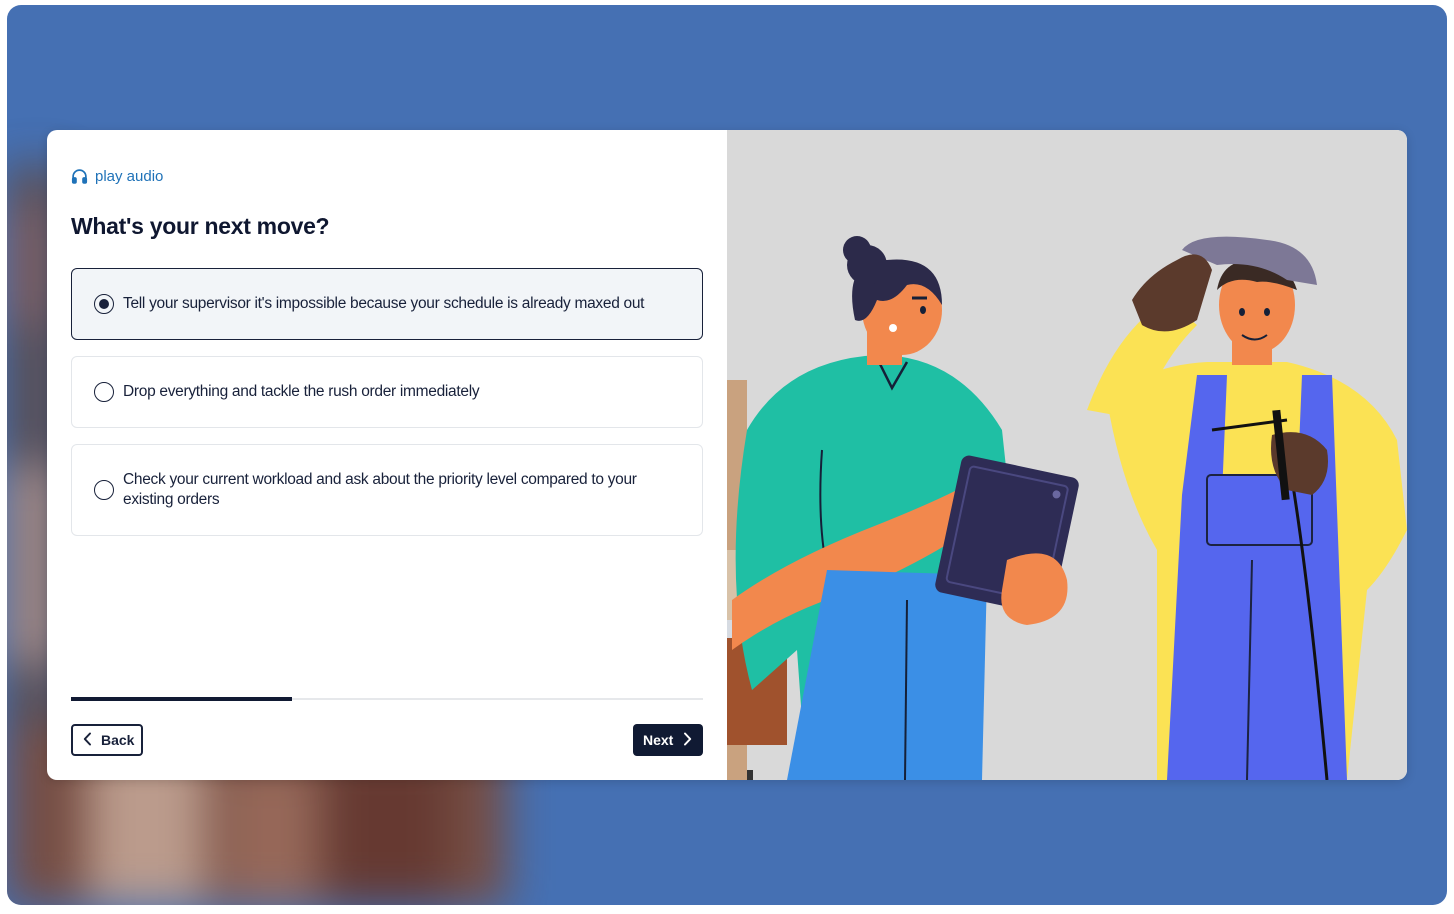 The height and width of the screenshot is (914, 1454). I want to click on play-audio-label: play audio, so click(129, 176).